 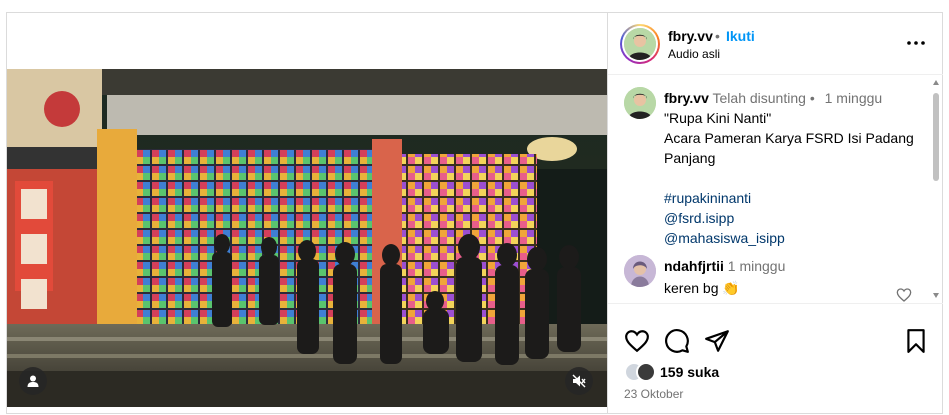 I want to click on follow-button: Ikuti, so click(x=740, y=36).